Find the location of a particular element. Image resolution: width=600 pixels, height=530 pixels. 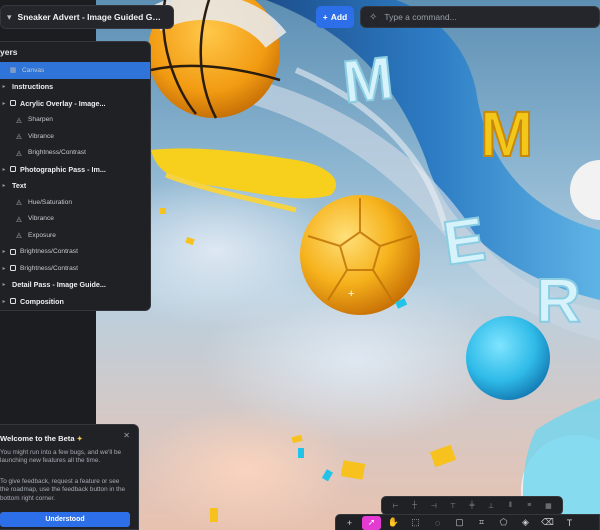

add-button: + Add is located at coordinates (335, 17).